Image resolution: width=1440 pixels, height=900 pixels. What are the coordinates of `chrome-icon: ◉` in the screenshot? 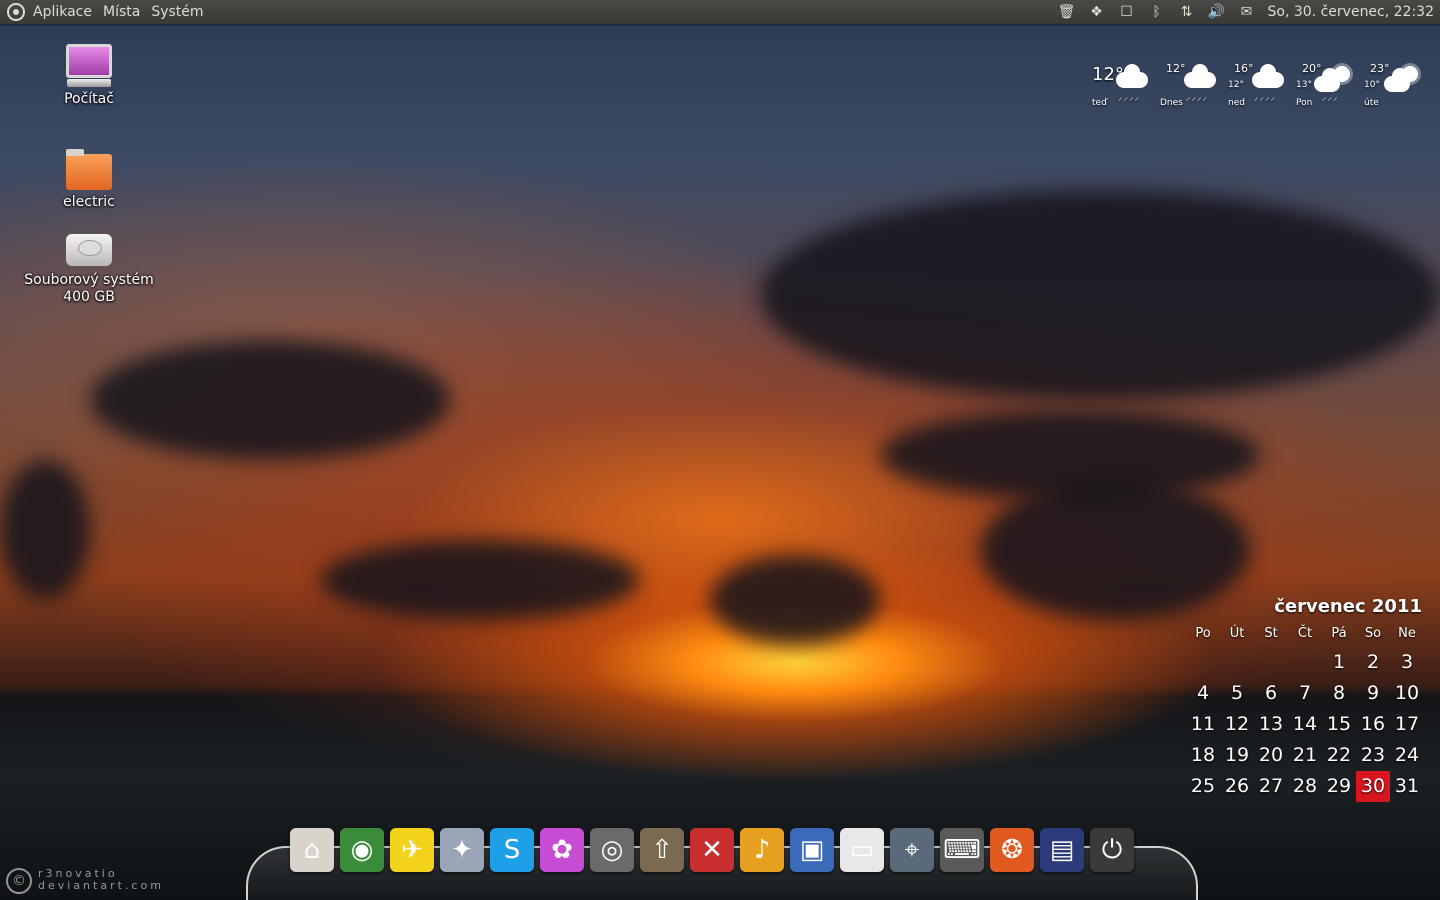 It's located at (362, 850).